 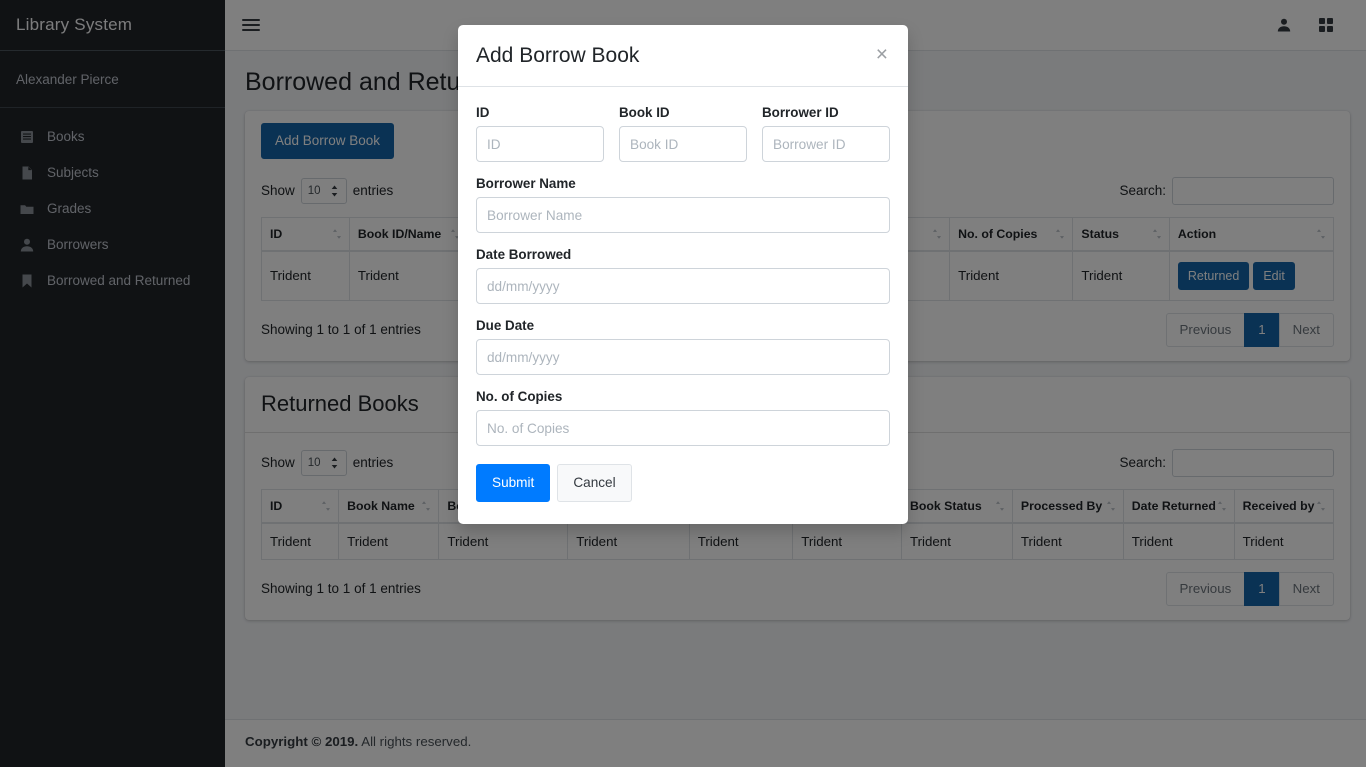 I want to click on field-group-date-borrowed: Date Borrowed, so click(x=683, y=276).